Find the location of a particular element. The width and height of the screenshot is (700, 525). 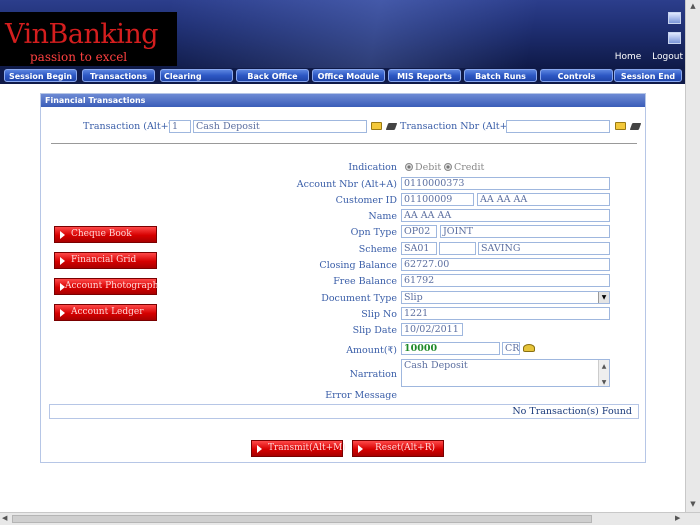

indication-label: Indication is located at coordinates (372, 167).